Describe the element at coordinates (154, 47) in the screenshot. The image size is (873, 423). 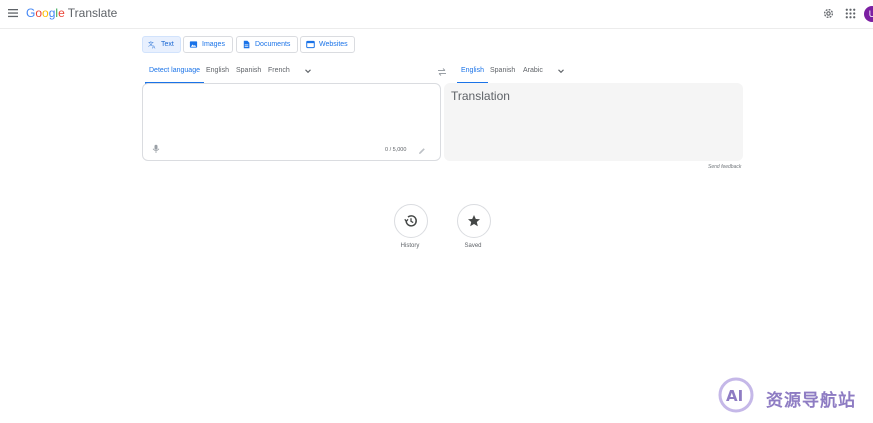
I see `svg-text: A` at that location.